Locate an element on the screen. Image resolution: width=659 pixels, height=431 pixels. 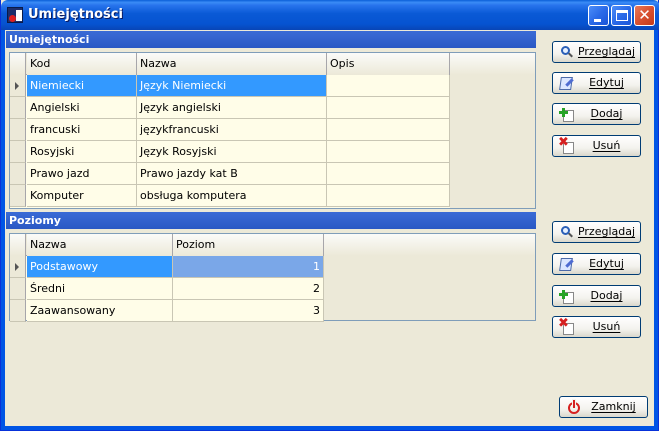
levels-delete-button: ✖ Usuń is located at coordinates (596, 327).